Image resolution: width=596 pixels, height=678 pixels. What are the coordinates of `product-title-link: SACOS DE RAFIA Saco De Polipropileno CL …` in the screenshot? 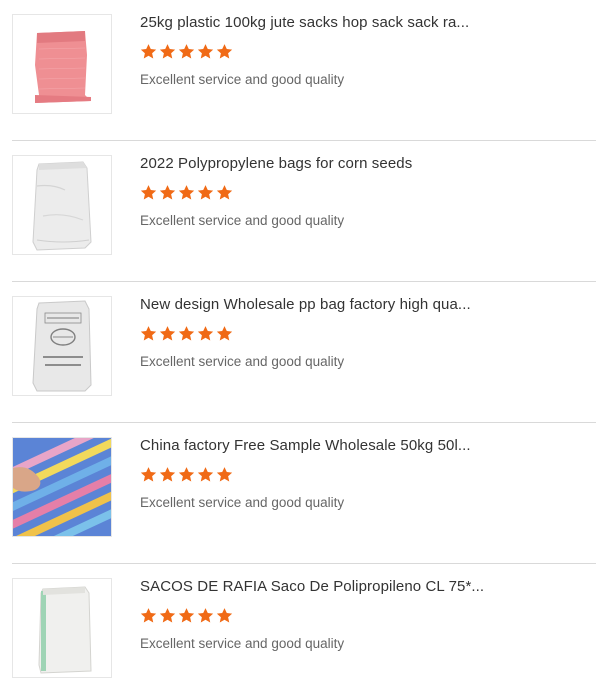 It's located at (365, 586).